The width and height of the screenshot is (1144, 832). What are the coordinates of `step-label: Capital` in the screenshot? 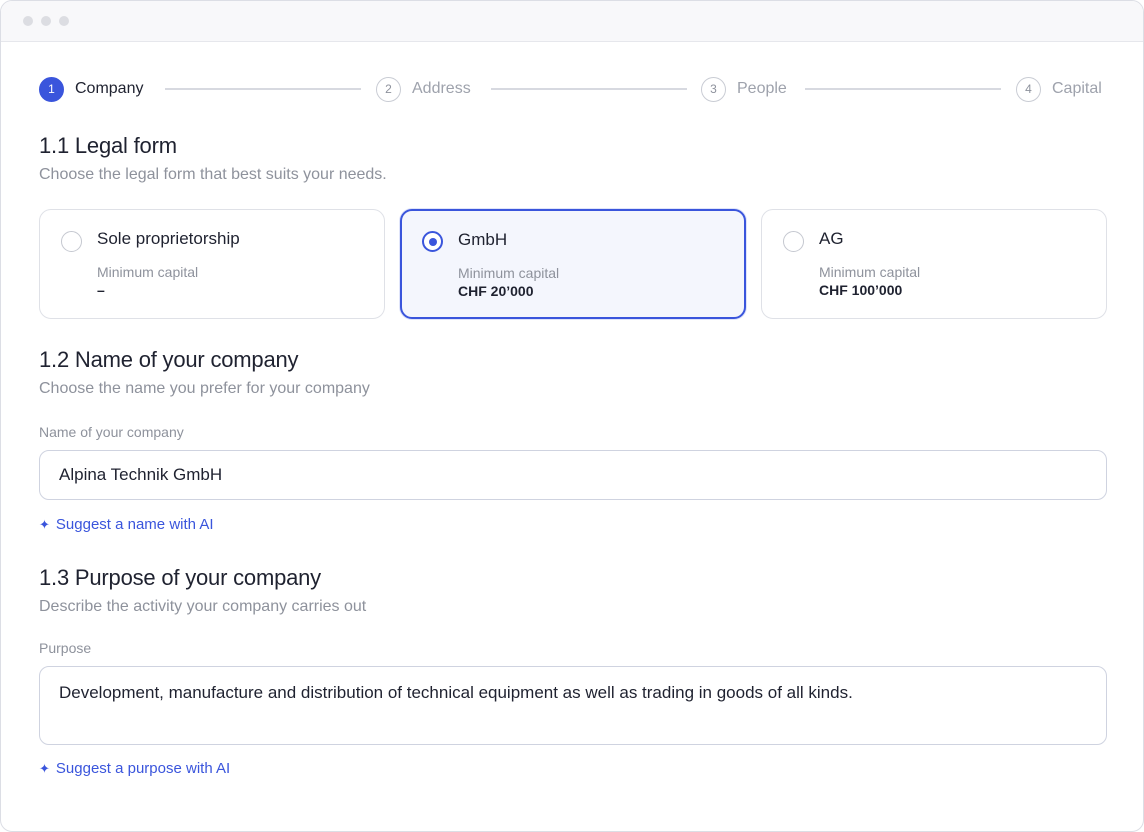 It's located at (1077, 88).